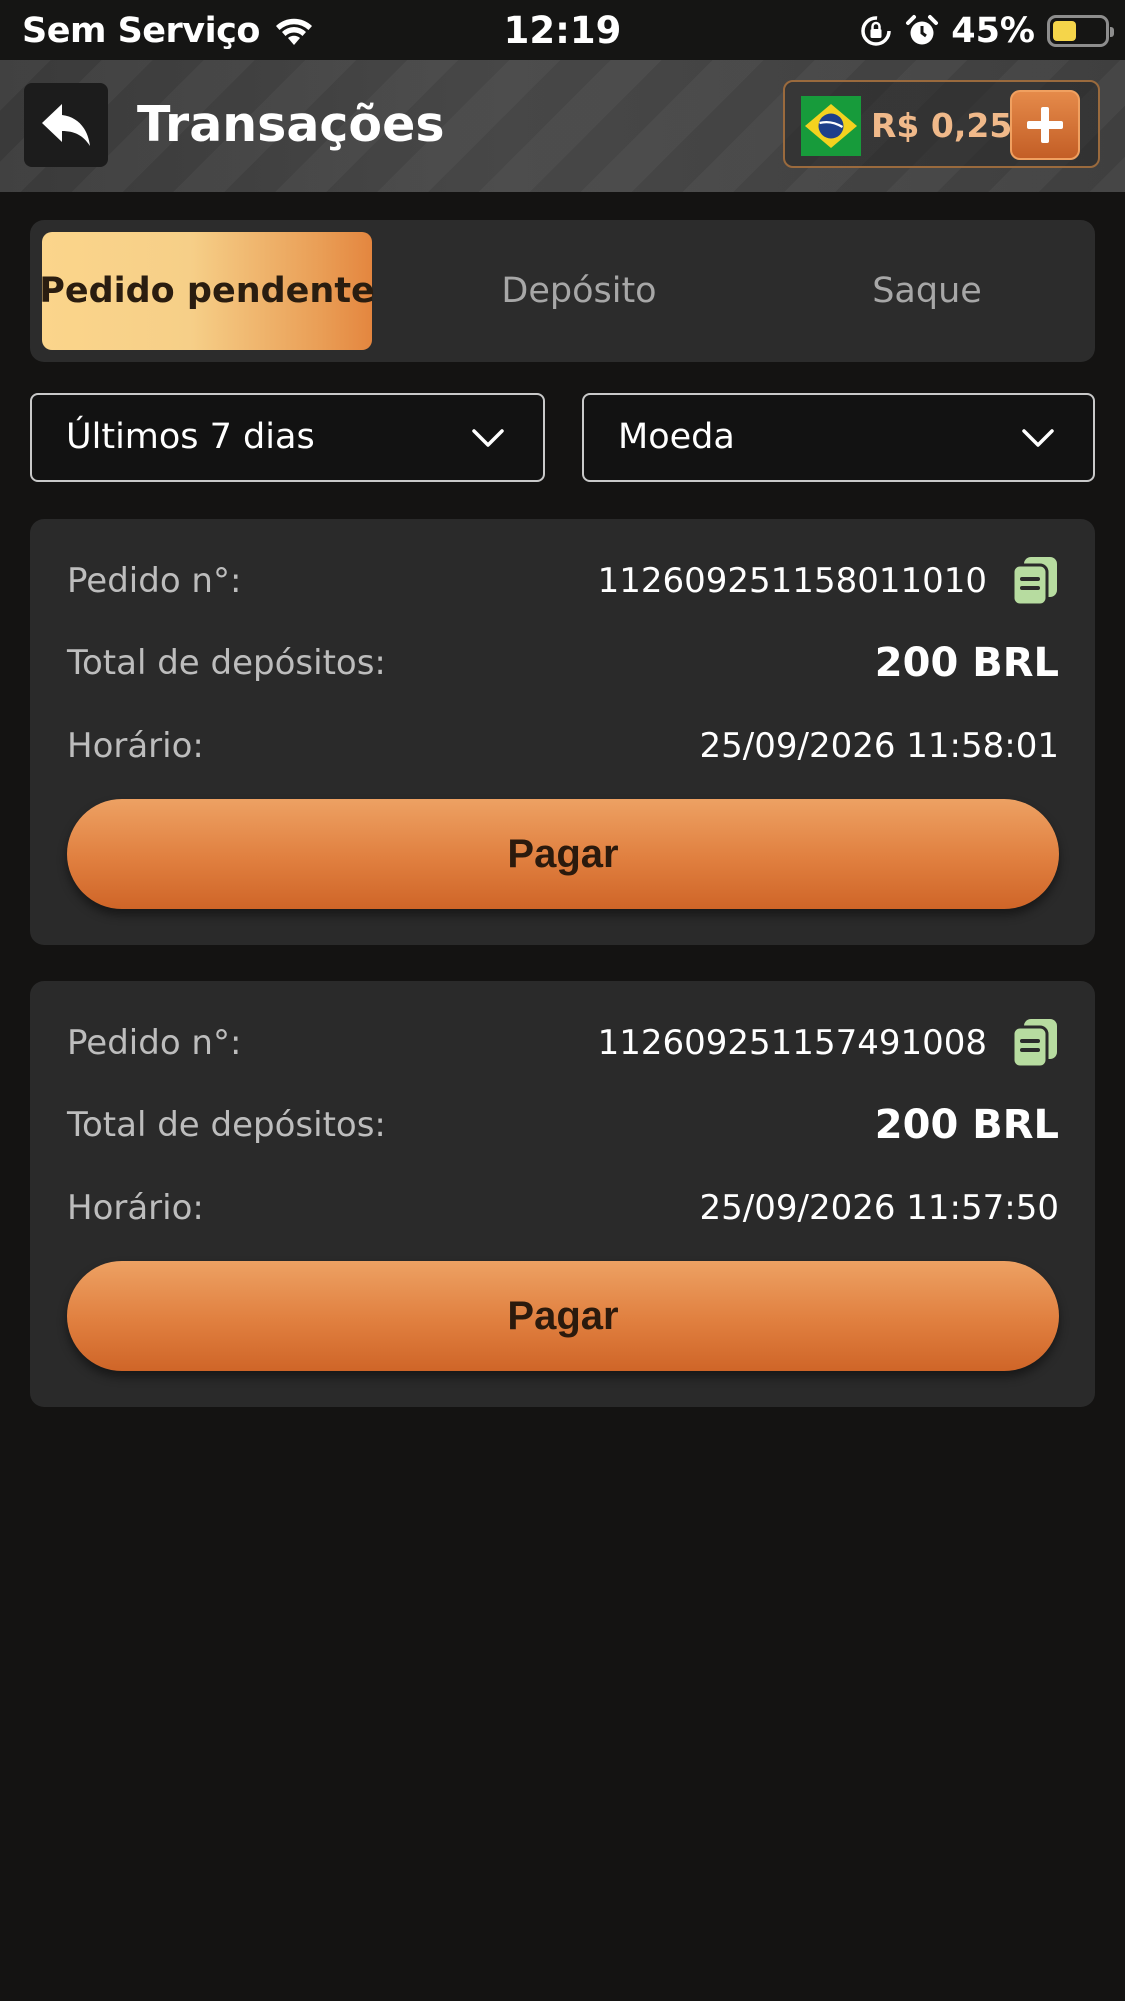 This screenshot has width=1125, height=2001. What do you see at coordinates (562, 30) in the screenshot?
I see `status-bar: Sem Serviço 12:19 45%` at bounding box center [562, 30].